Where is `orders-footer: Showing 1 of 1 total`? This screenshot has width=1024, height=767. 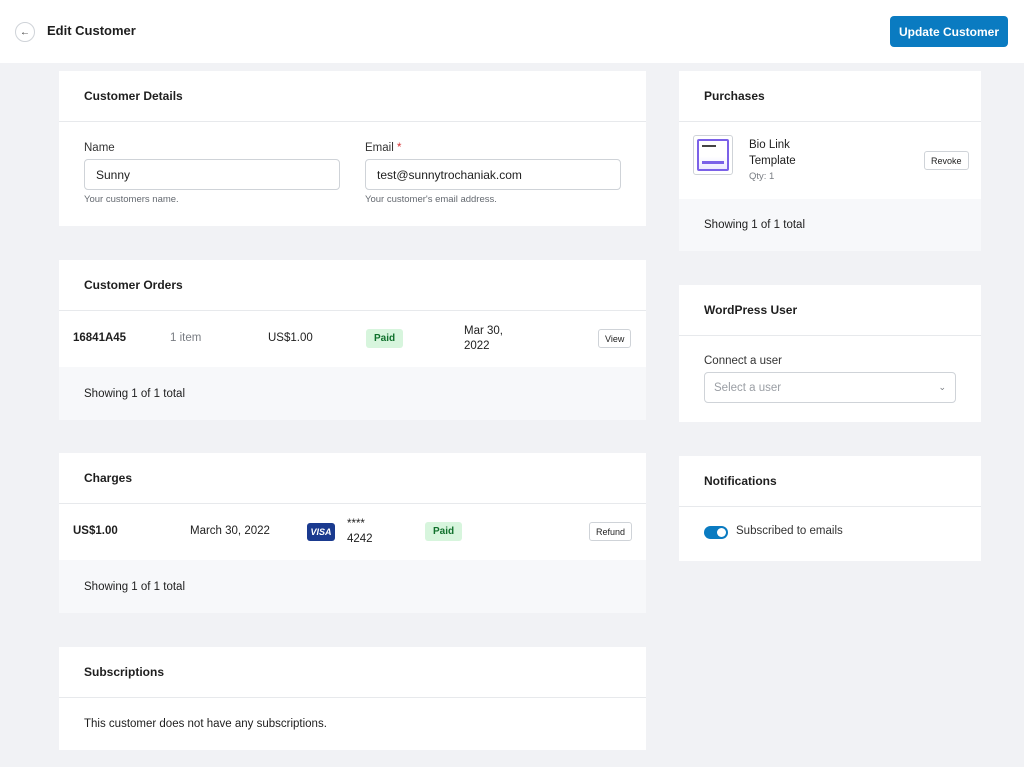 orders-footer: Showing 1 of 1 total is located at coordinates (352, 393).